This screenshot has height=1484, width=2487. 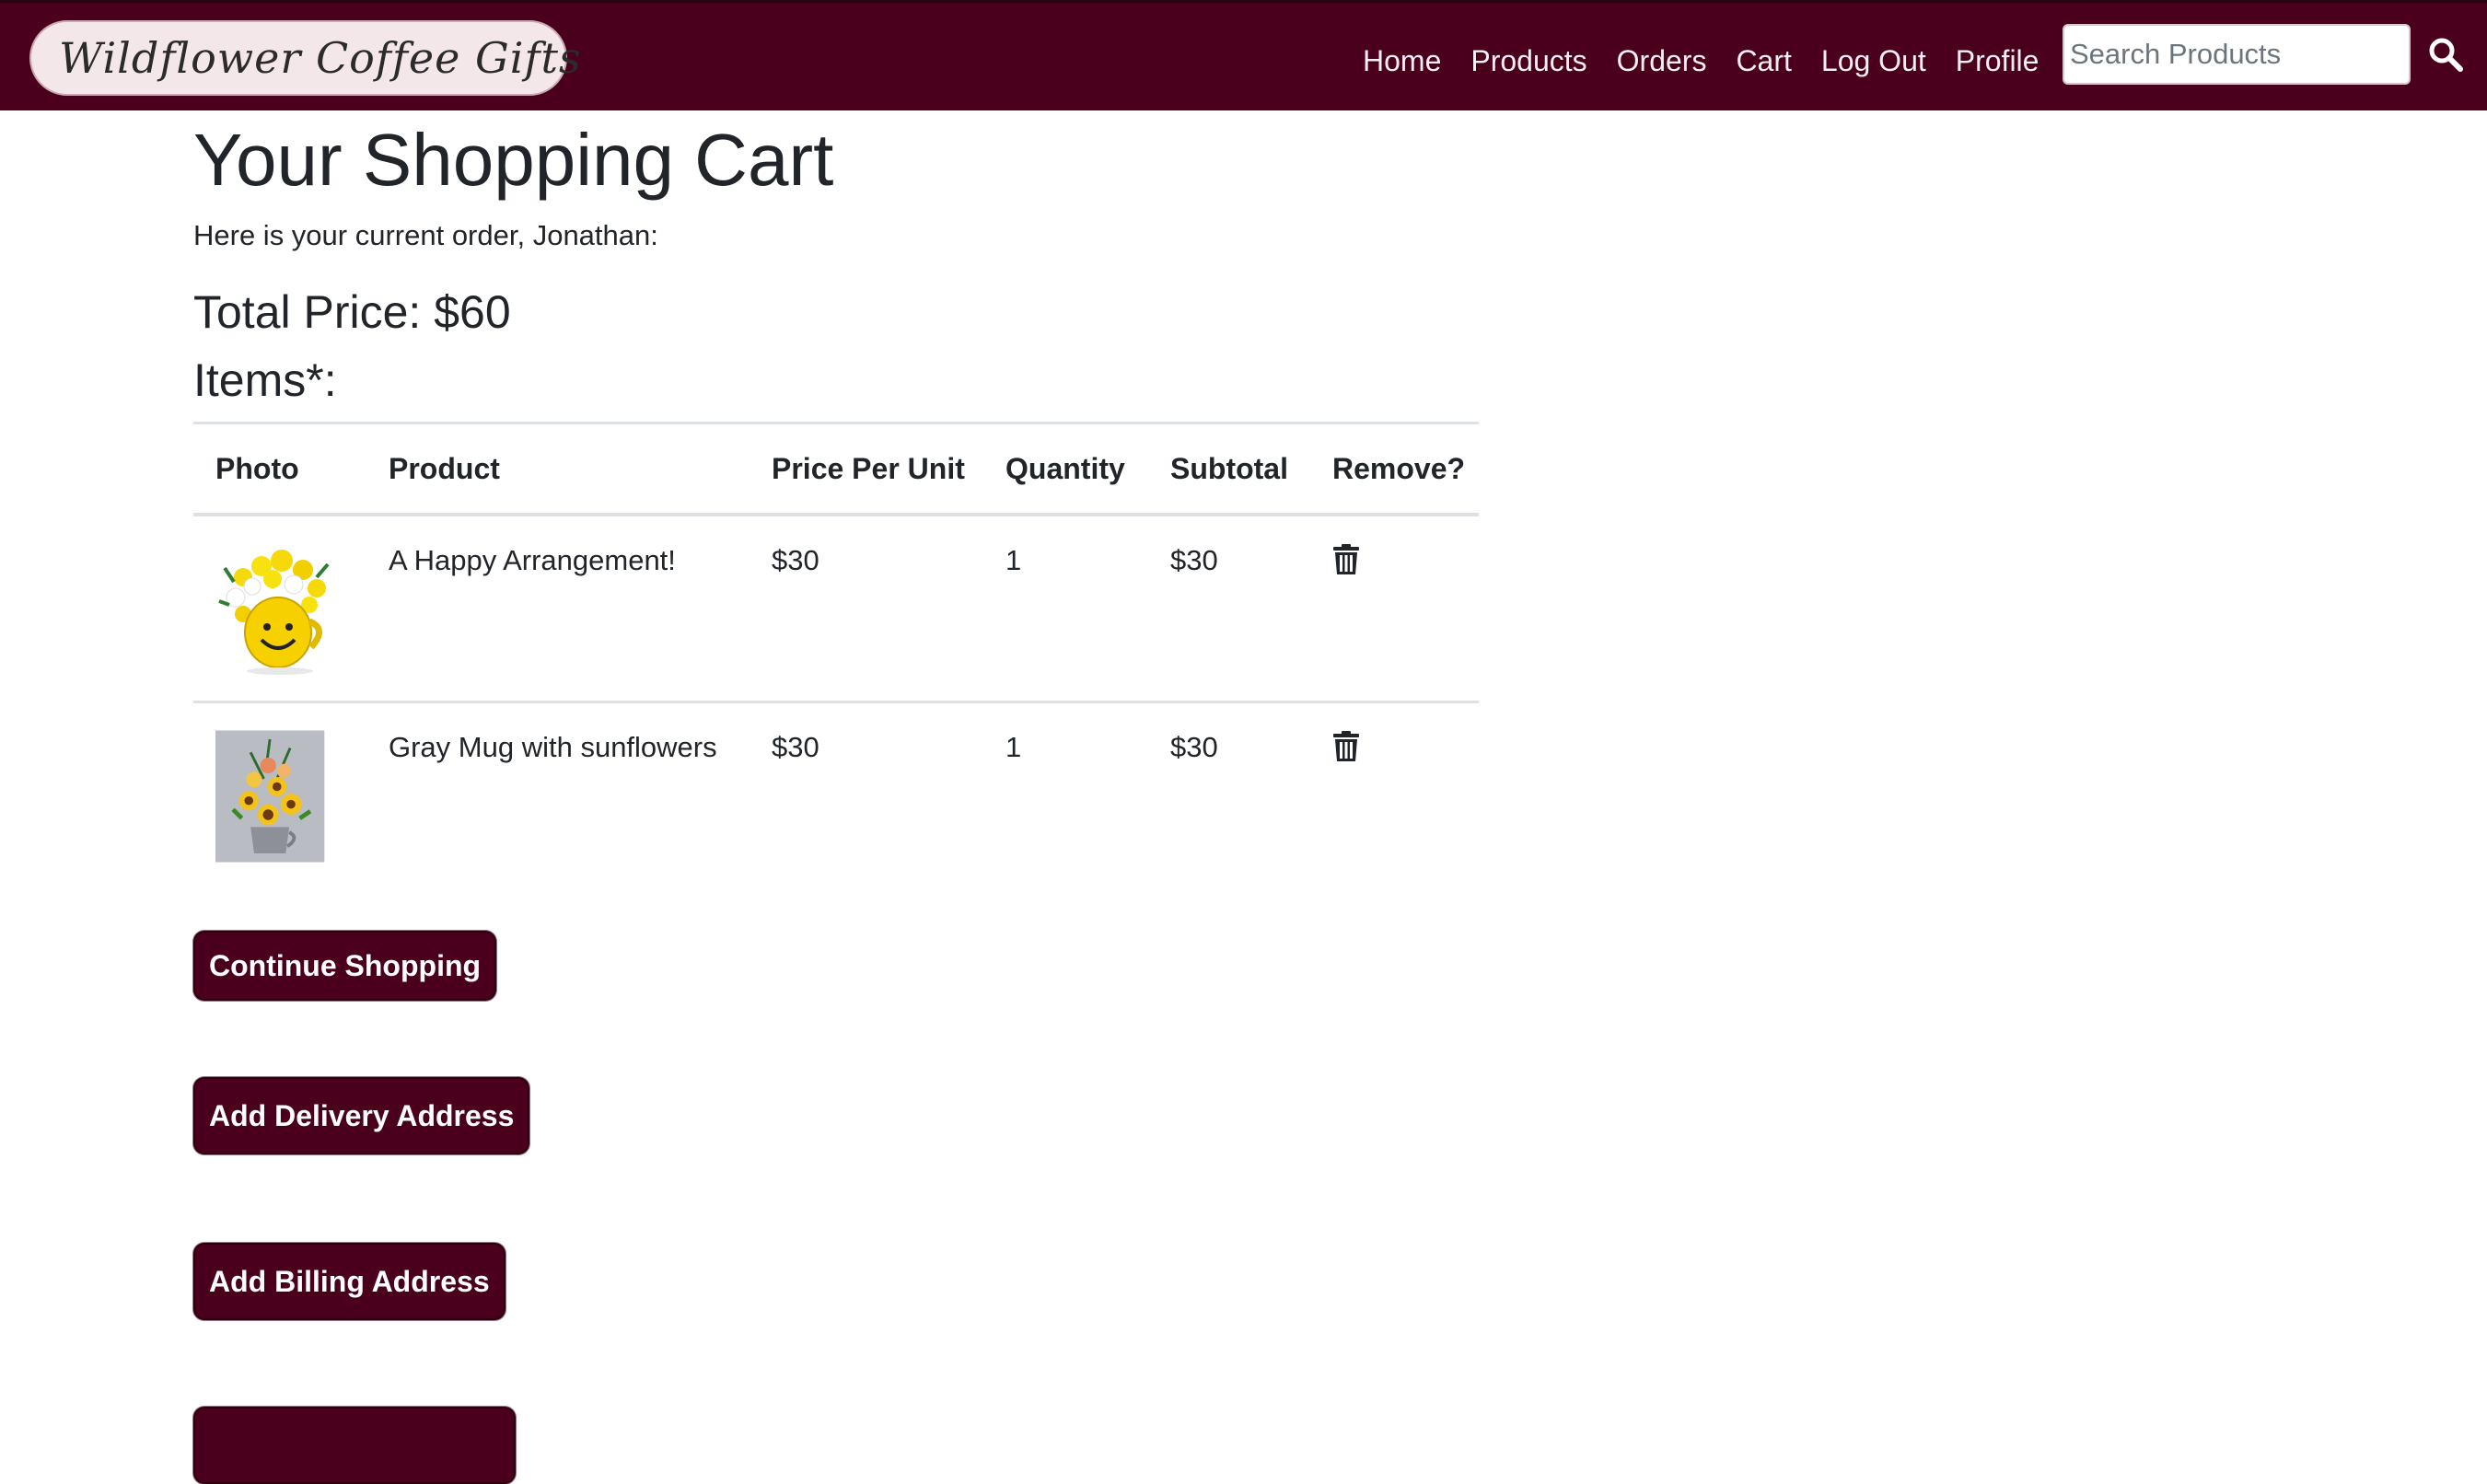 I want to click on header-subtotal: Subtotal, so click(x=1229, y=469).